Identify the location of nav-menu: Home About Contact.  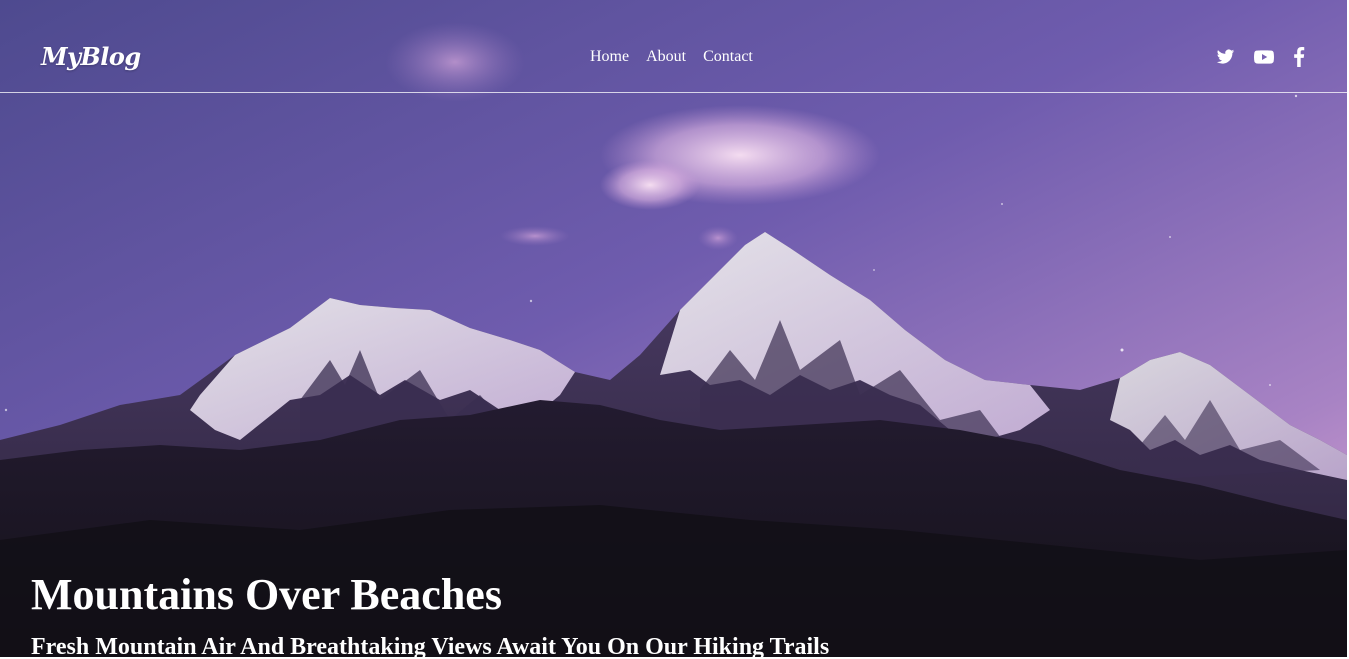
(680, 57).